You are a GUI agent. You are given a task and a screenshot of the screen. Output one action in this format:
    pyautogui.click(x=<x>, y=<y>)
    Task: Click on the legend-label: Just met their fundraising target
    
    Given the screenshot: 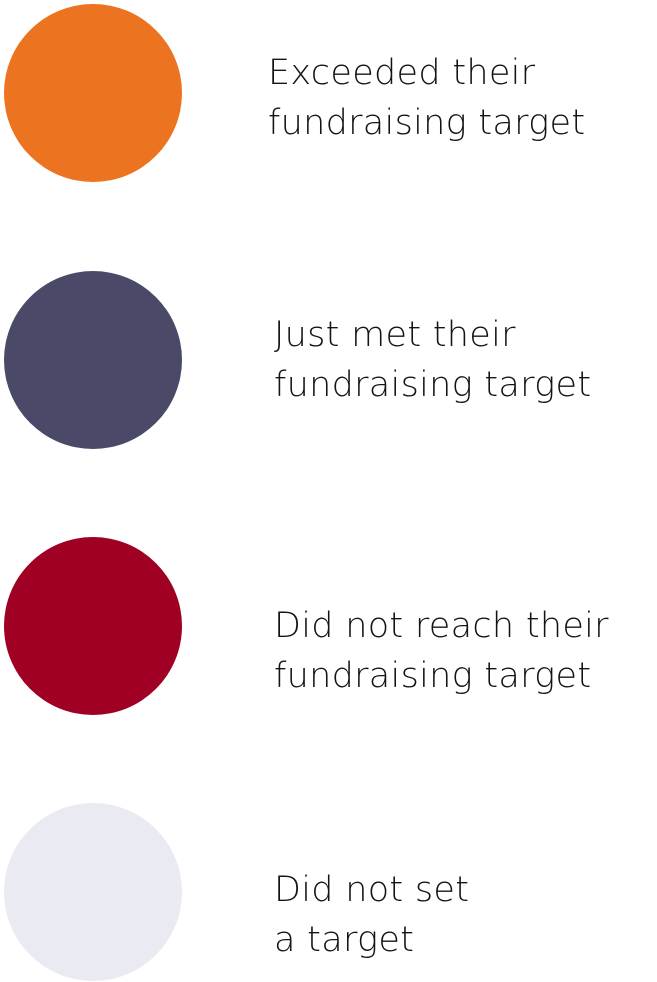 What is the action you would take?
    pyautogui.click(x=432, y=360)
    